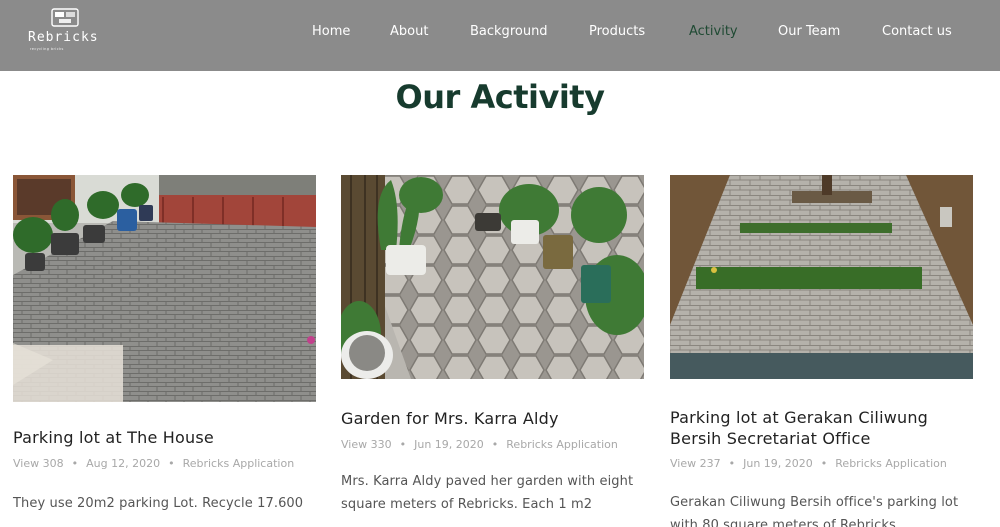  What do you see at coordinates (492, 418) in the screenshot?
I see `card-title: Garden for Mrs. Karra Aldy` at bounding box center [492, 418].